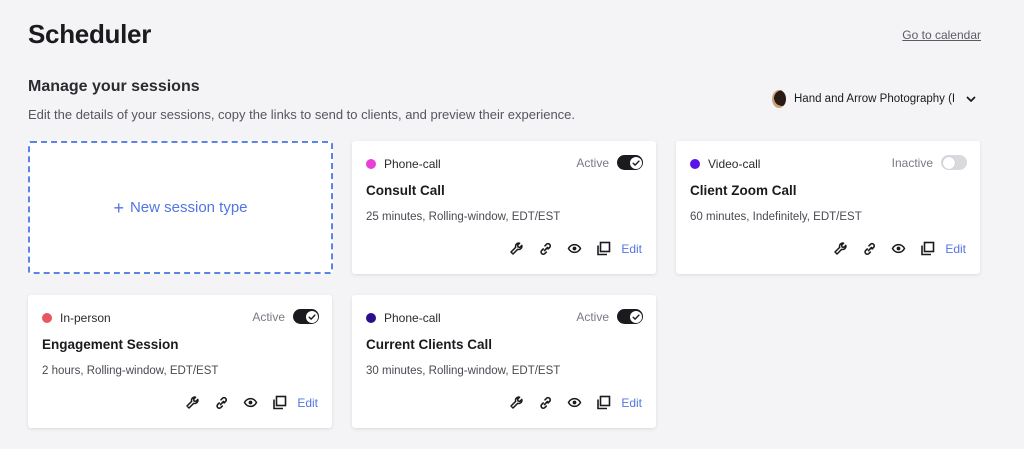  Describe the element at coordinates (114, 86) in the screenshot. I see `section-title: Manage your sessions` at that location.